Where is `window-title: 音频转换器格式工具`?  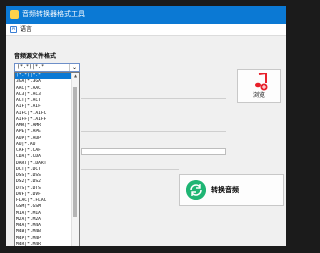
window-title: 音频转换器格式工具 is located at coordinates (53, 14).